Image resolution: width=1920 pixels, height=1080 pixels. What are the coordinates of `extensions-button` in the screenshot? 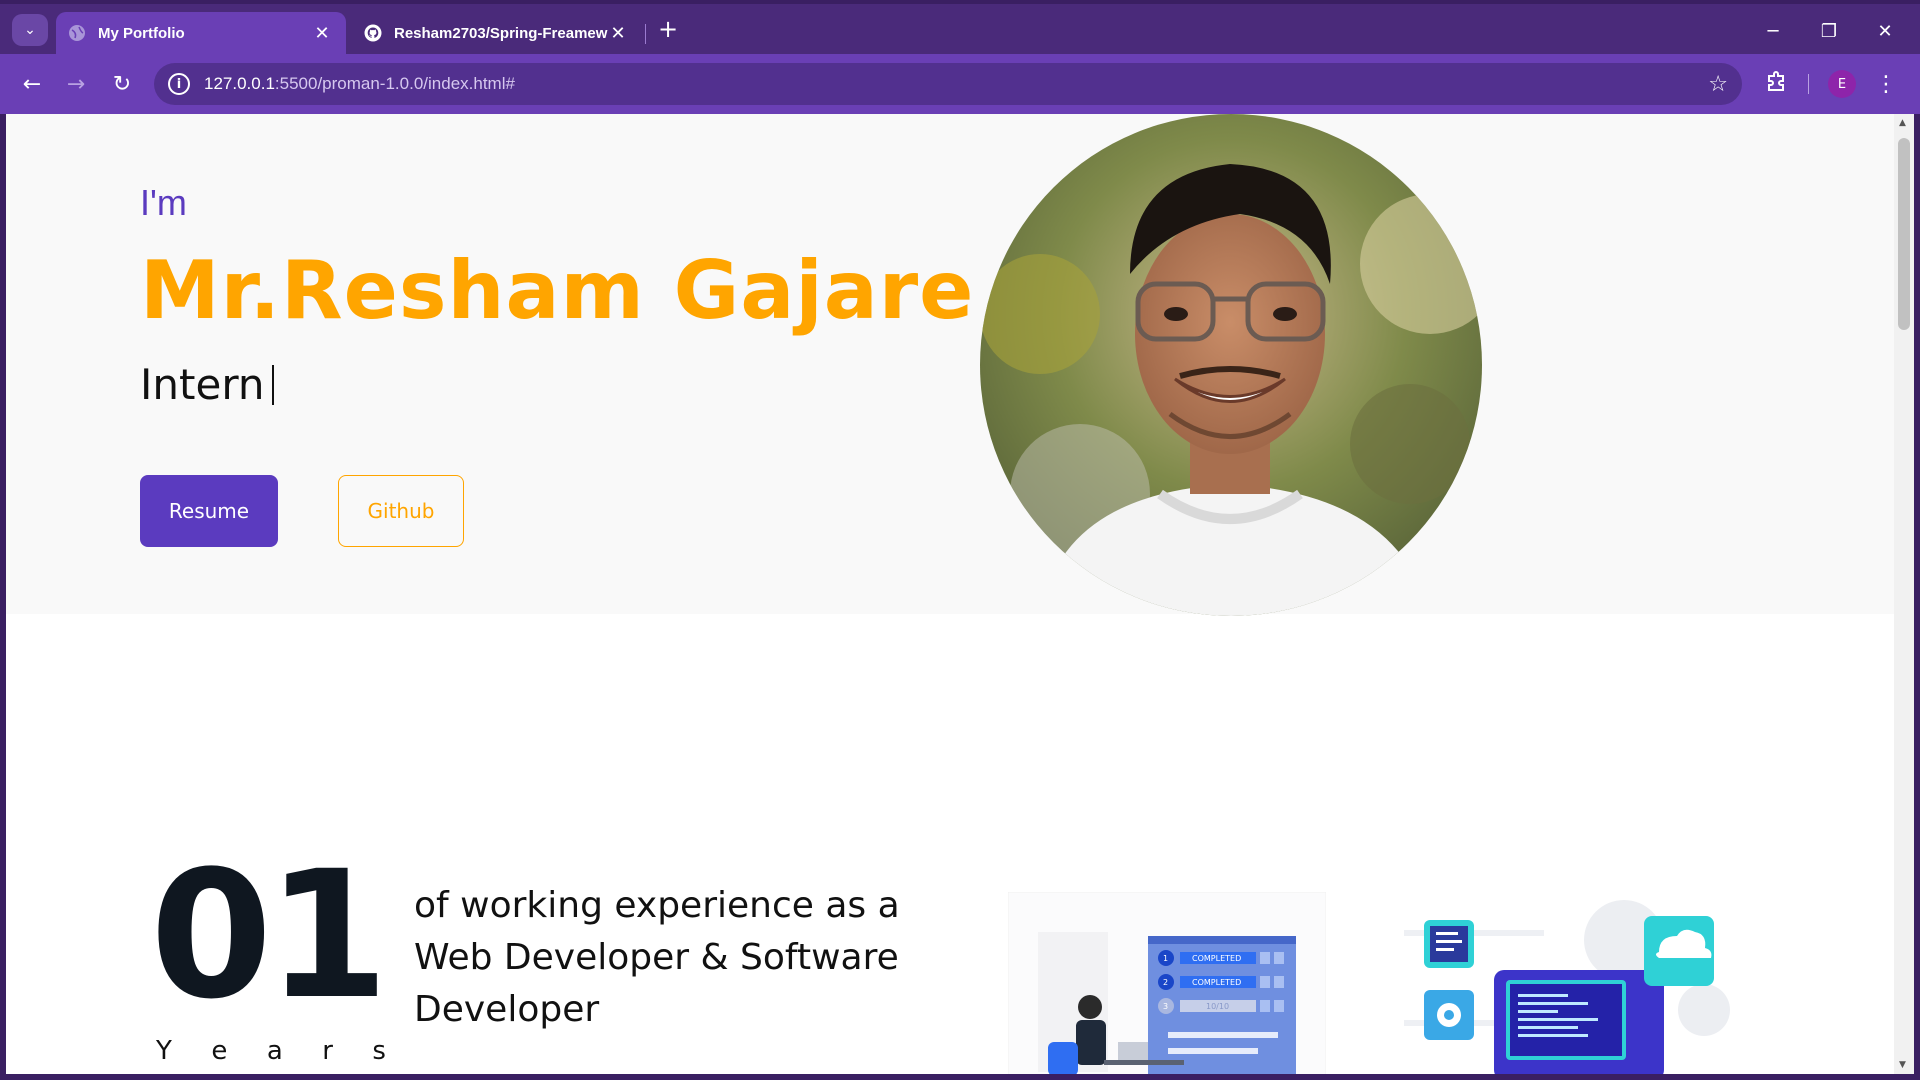 It's located at (1776, 84).